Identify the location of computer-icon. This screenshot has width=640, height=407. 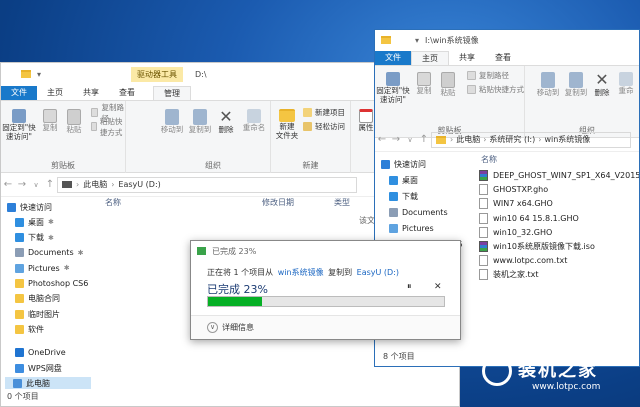
(67, 184).